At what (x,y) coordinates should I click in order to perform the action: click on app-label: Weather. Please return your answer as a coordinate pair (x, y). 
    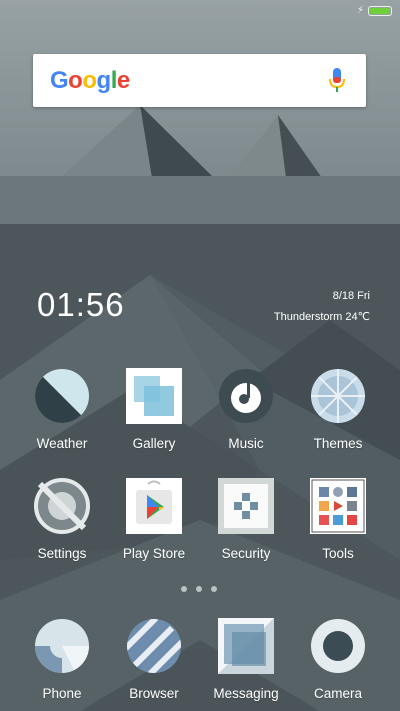
    Looking at the image, I should click on (62, 443).